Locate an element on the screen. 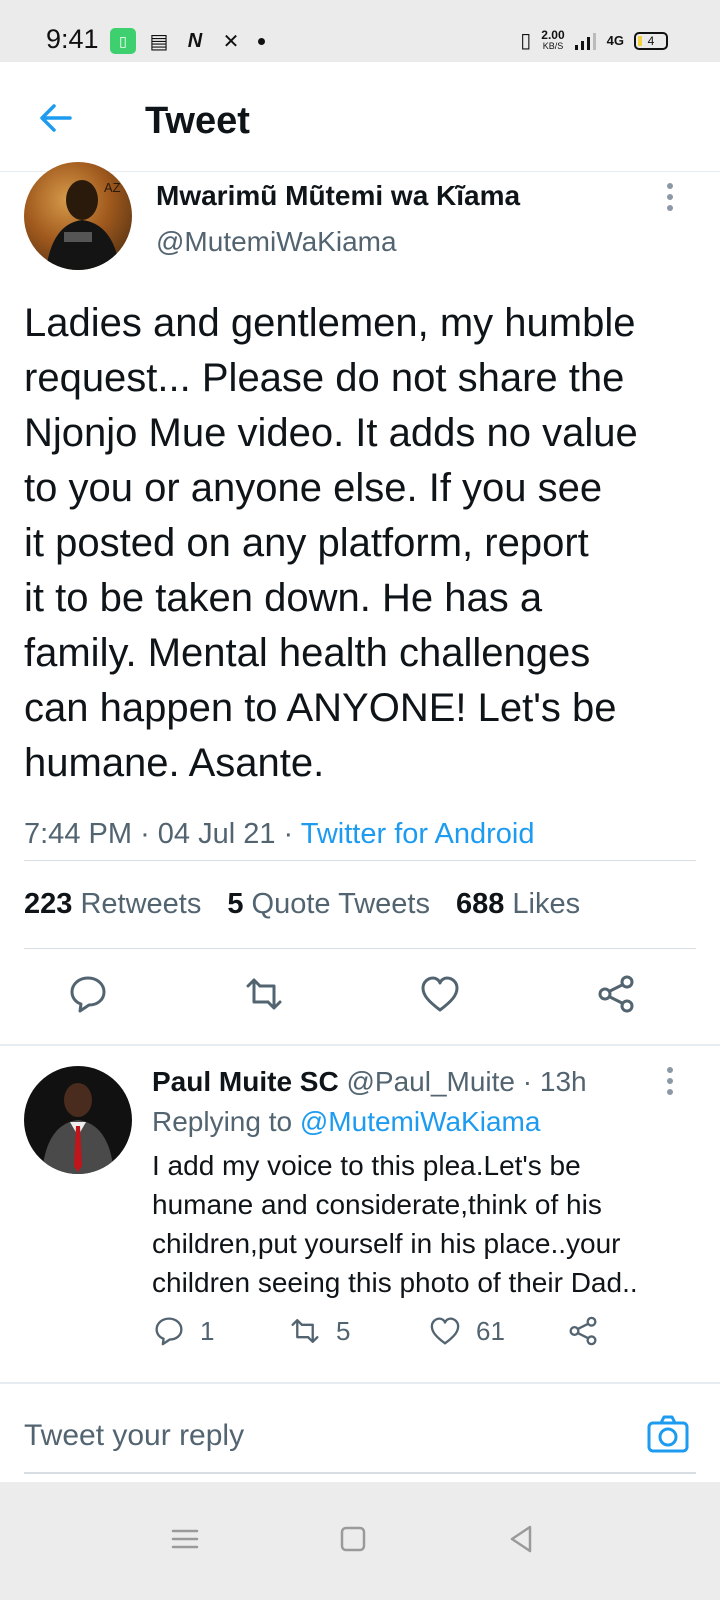 The height and width of the screenshot is (1600, 720). quote-tweets-stat: 5 Quote Tweets is located at coordinates (328, 904).